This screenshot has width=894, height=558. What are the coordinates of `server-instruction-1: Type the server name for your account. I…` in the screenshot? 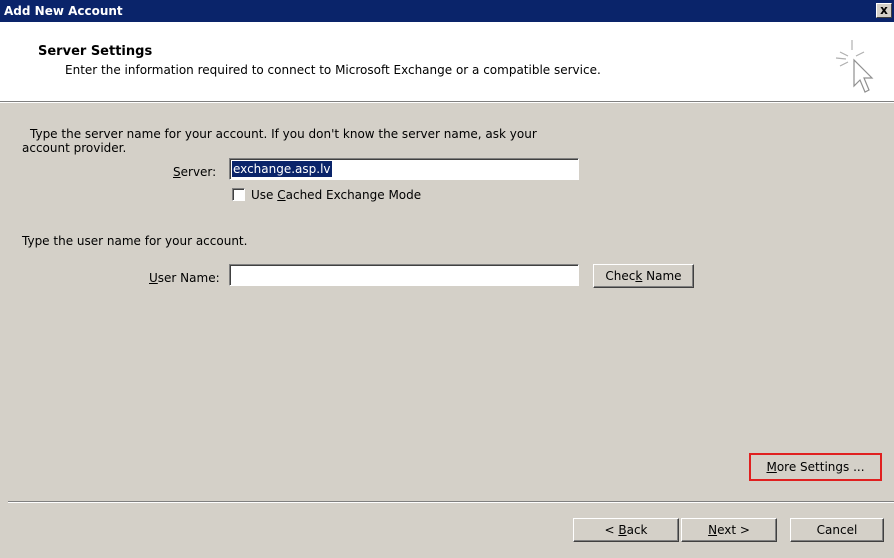 It's located at (283, 134).